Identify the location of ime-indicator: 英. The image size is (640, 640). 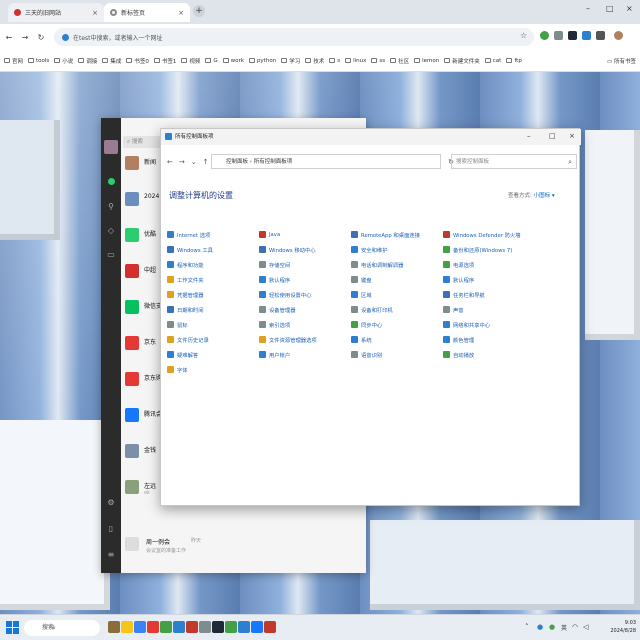
(564, 627).